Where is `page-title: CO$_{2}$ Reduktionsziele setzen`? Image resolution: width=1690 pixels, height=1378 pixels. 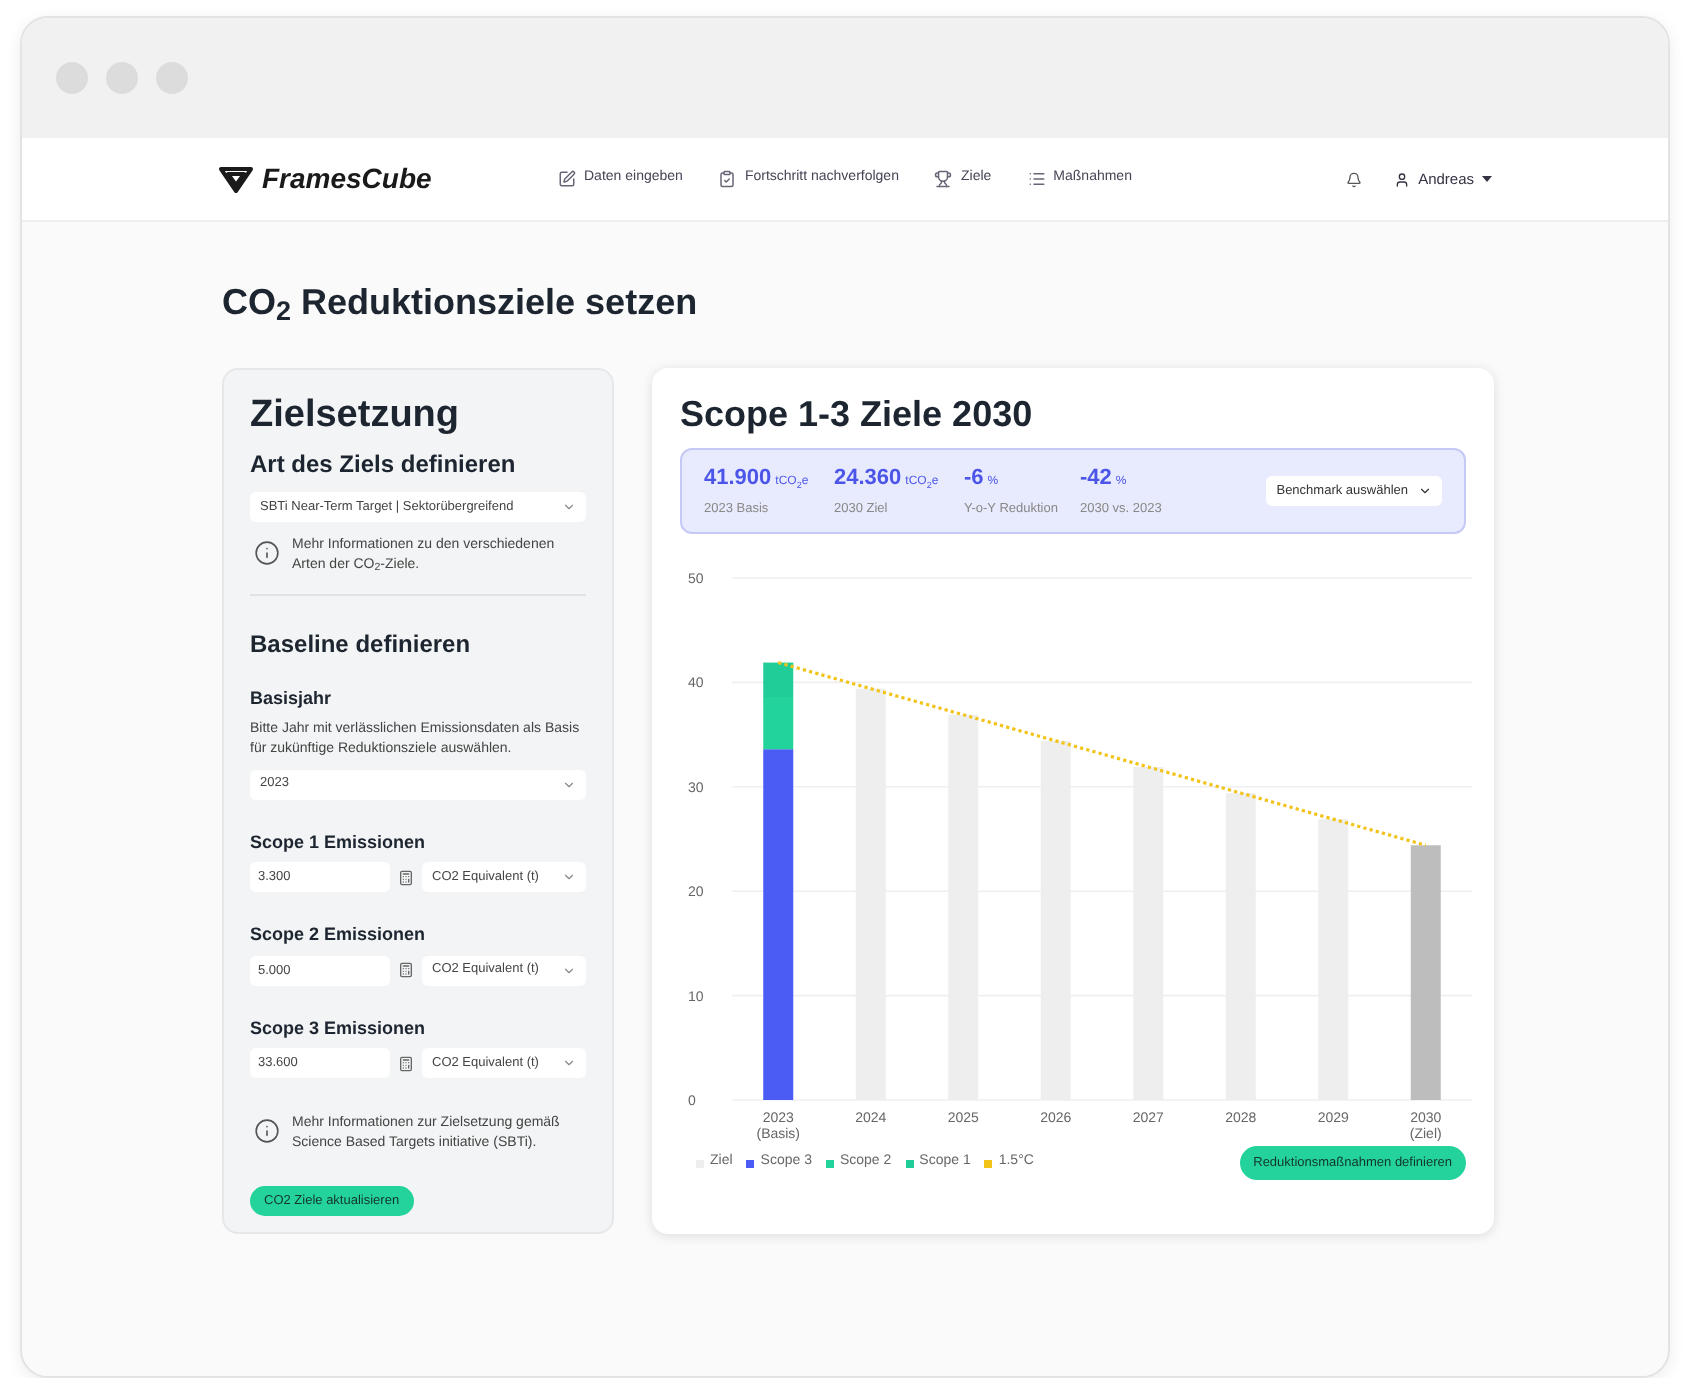
page-title: CO$_{2}$ Reduktionsziele setzen is located at coordinates (461, 302).